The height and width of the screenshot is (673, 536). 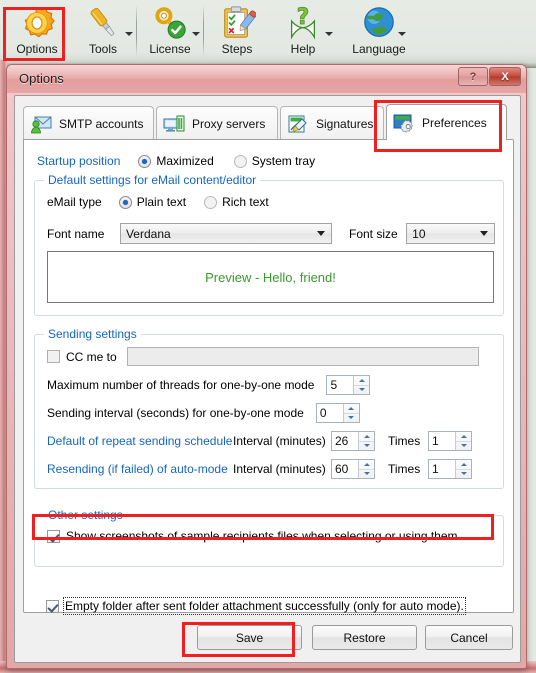 What do you see at coordinates (91, 356) in the screenshot?
I see `cc-me-label: CC me to` at bounding box center [91, 356].